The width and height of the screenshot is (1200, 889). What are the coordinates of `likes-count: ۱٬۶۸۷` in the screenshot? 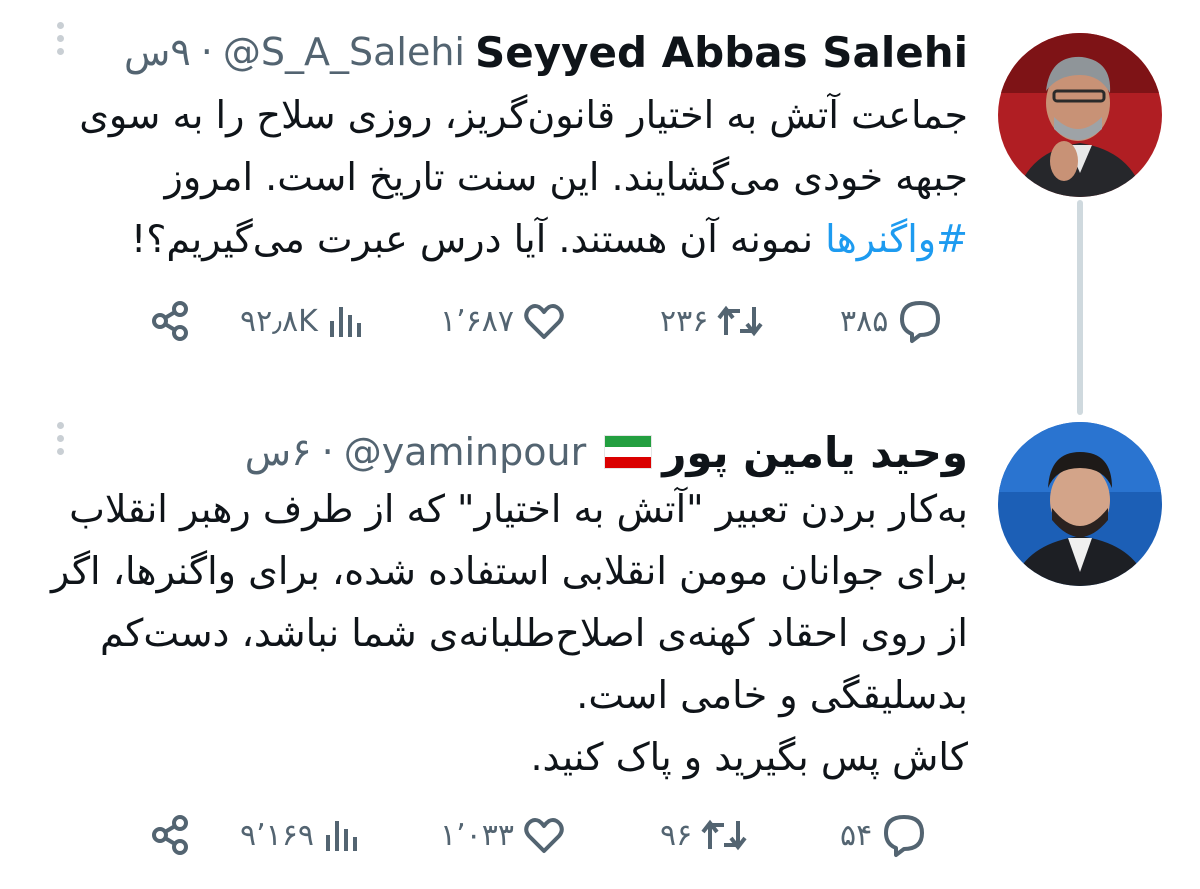 It's located at (477, 321).